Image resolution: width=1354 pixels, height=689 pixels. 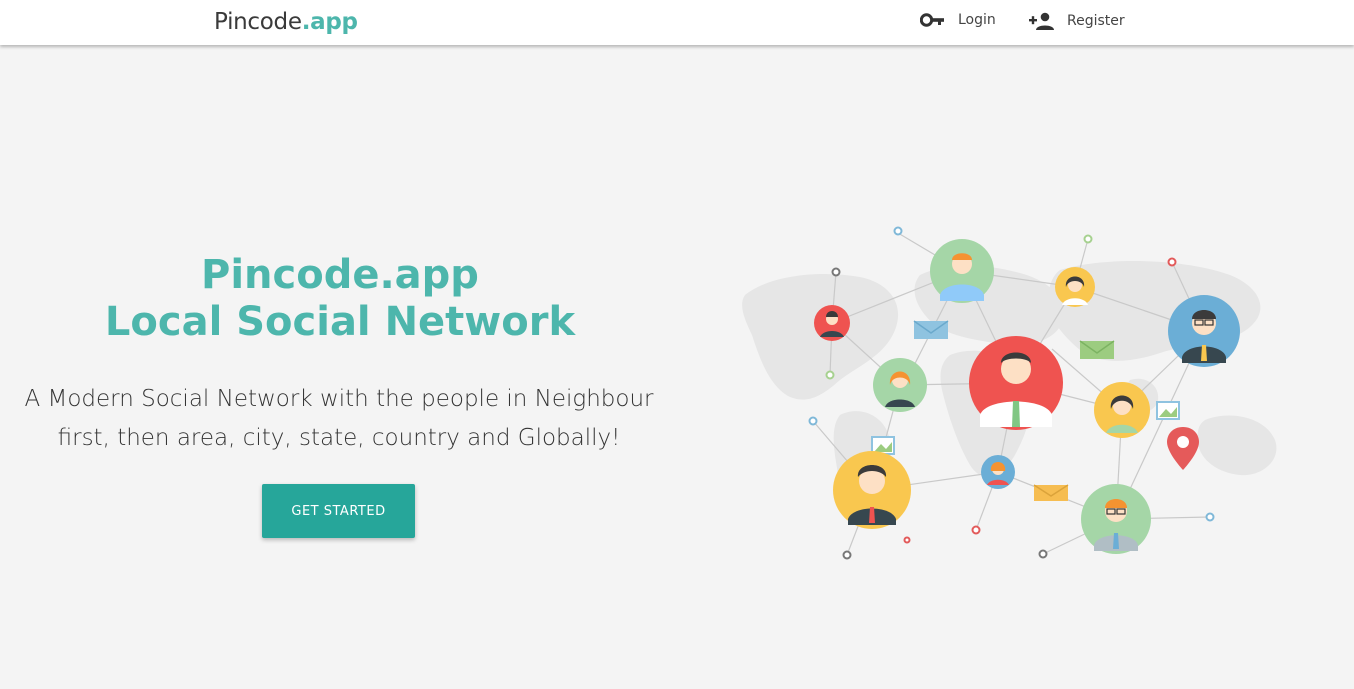 What do you see at coordinates (329, 22) in the screenshot?
I see `brand-tld: .app` at bounding box center [329, 22].